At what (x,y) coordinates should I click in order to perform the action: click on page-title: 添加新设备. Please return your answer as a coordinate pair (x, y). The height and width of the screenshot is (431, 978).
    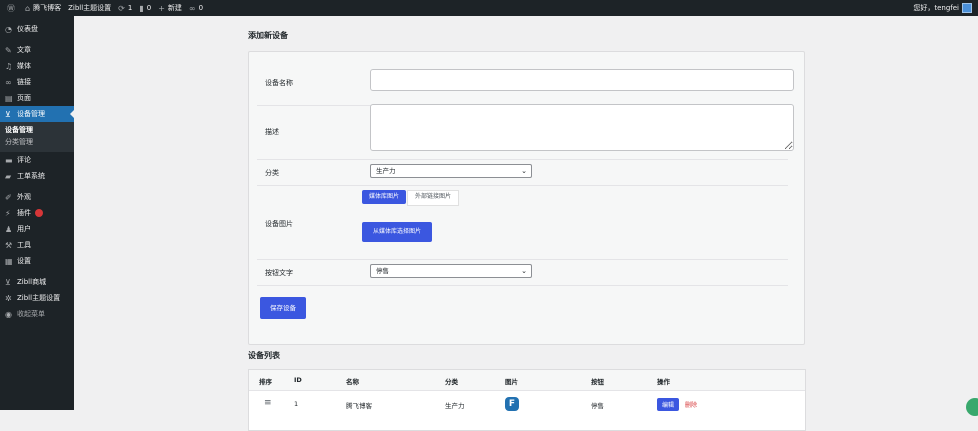
    Looking at the image, I should click on (268, 35).